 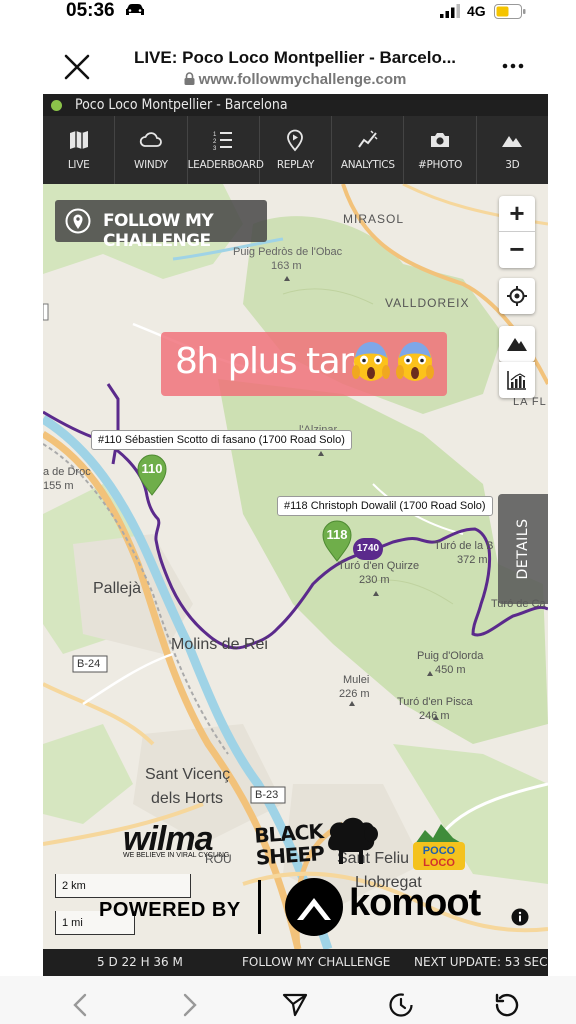 What do you see at coordinates (512, 150) in the screenshot?
I see `tab-3d: 3D` at bounding box center [512, 150].